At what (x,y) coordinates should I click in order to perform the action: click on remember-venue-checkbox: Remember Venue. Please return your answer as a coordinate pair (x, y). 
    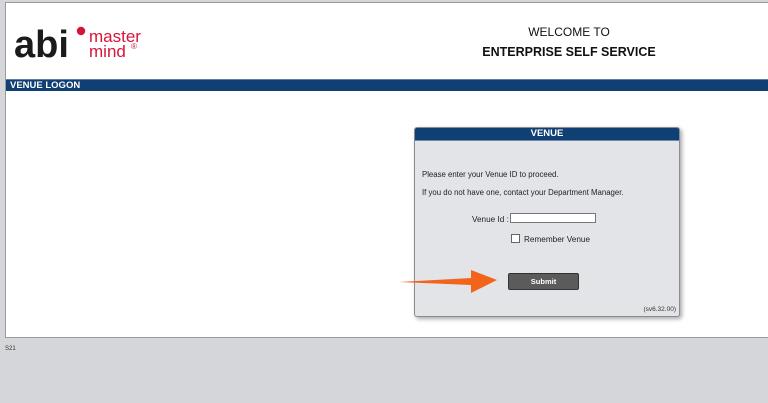
    Looking at the image, I should click on (550, 239).